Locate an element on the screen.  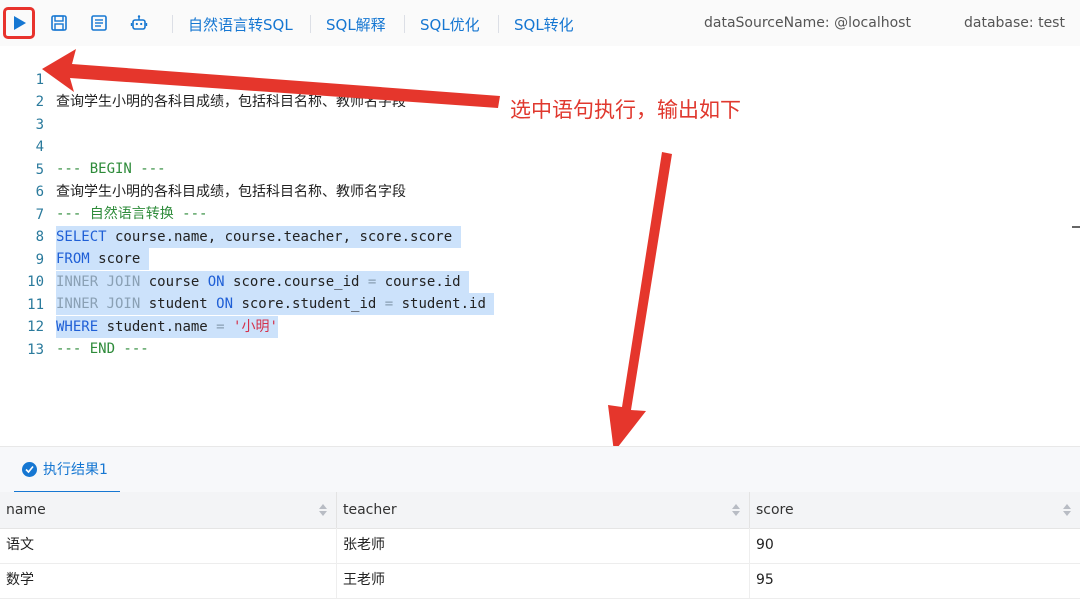
cell-teacher: 王老师 is located at coordinates (543, 580).